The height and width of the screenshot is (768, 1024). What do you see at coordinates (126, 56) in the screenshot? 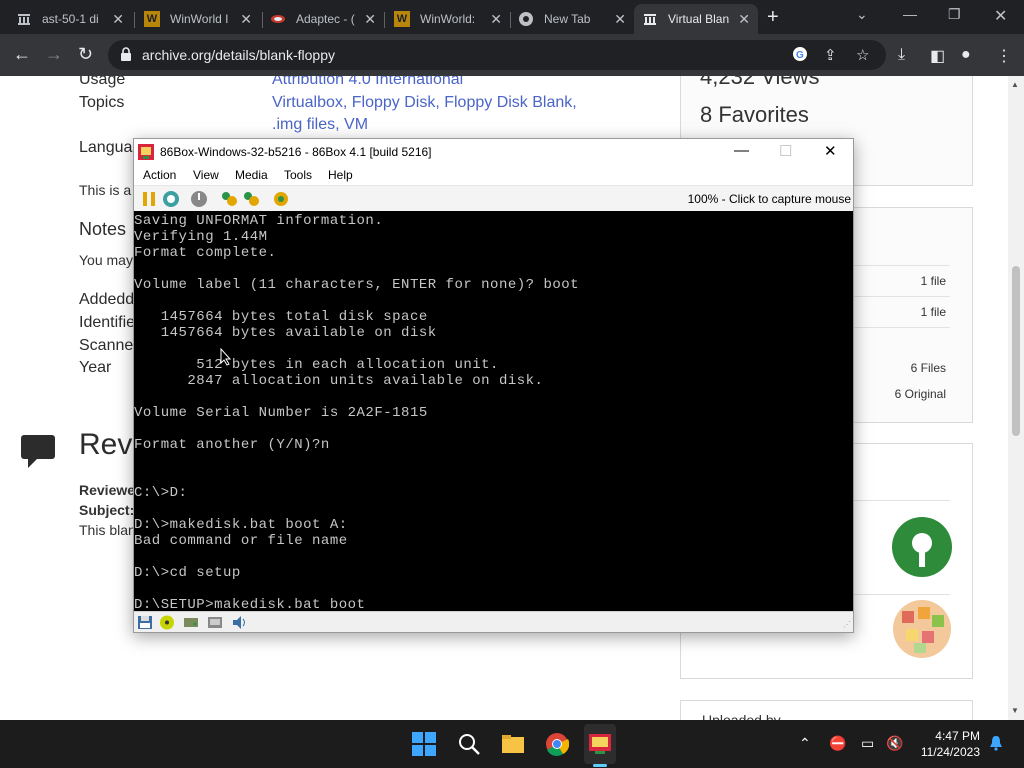
I see `lock-icon` at bounding box center [126, 56].